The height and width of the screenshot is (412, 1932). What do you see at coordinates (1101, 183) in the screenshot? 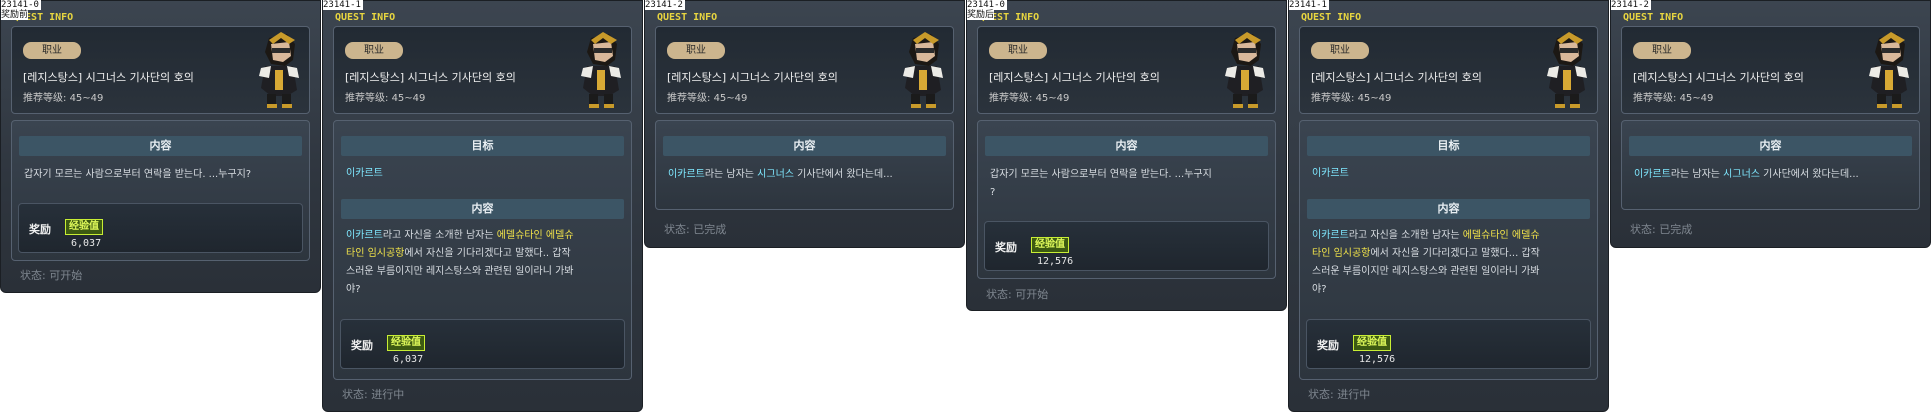
I see `content-text: 갑자기 모르는 사람으로부터 연락을 받는다. ...누구지 ?` at bounding box center [1101, 183].